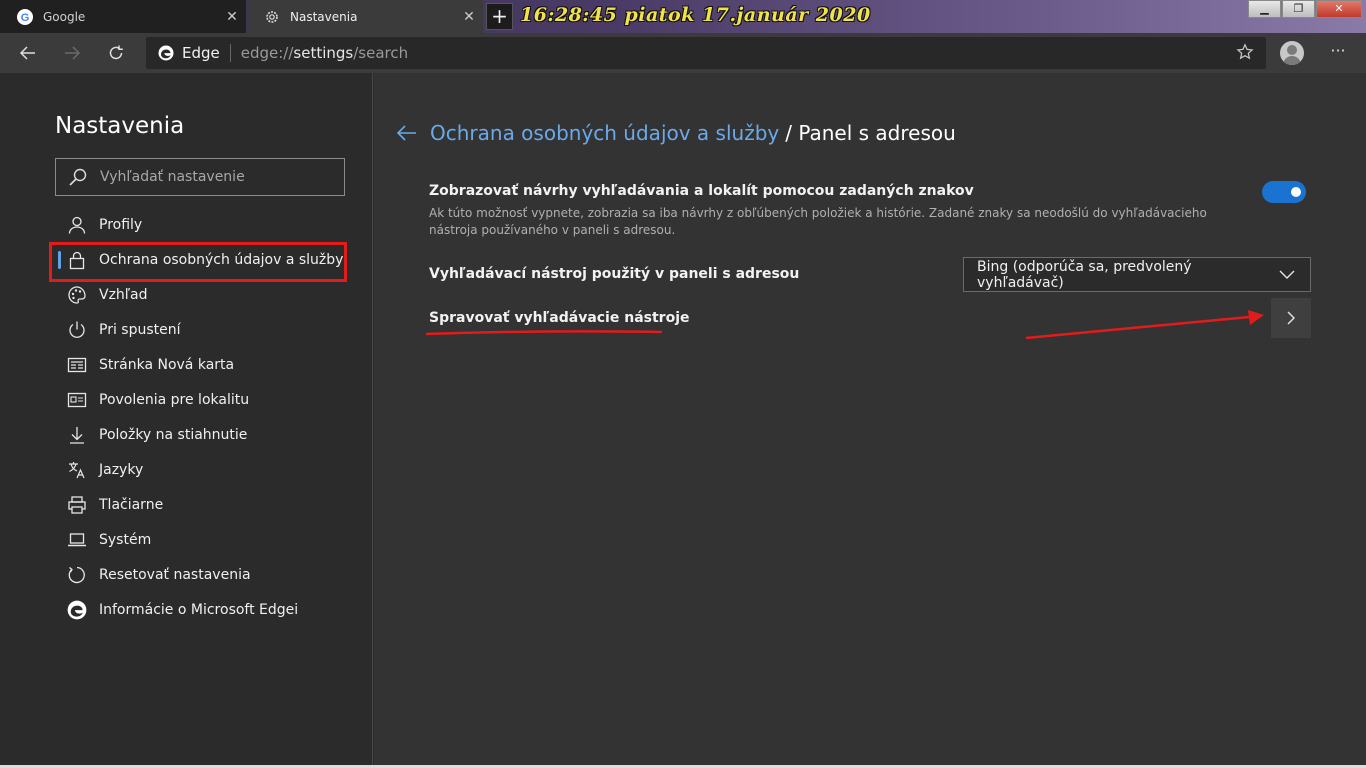  What do you see at coordinates (201, 53) in the screenshot?
I see `address-scheme-label: Edge` at bounding box center [201, 53].